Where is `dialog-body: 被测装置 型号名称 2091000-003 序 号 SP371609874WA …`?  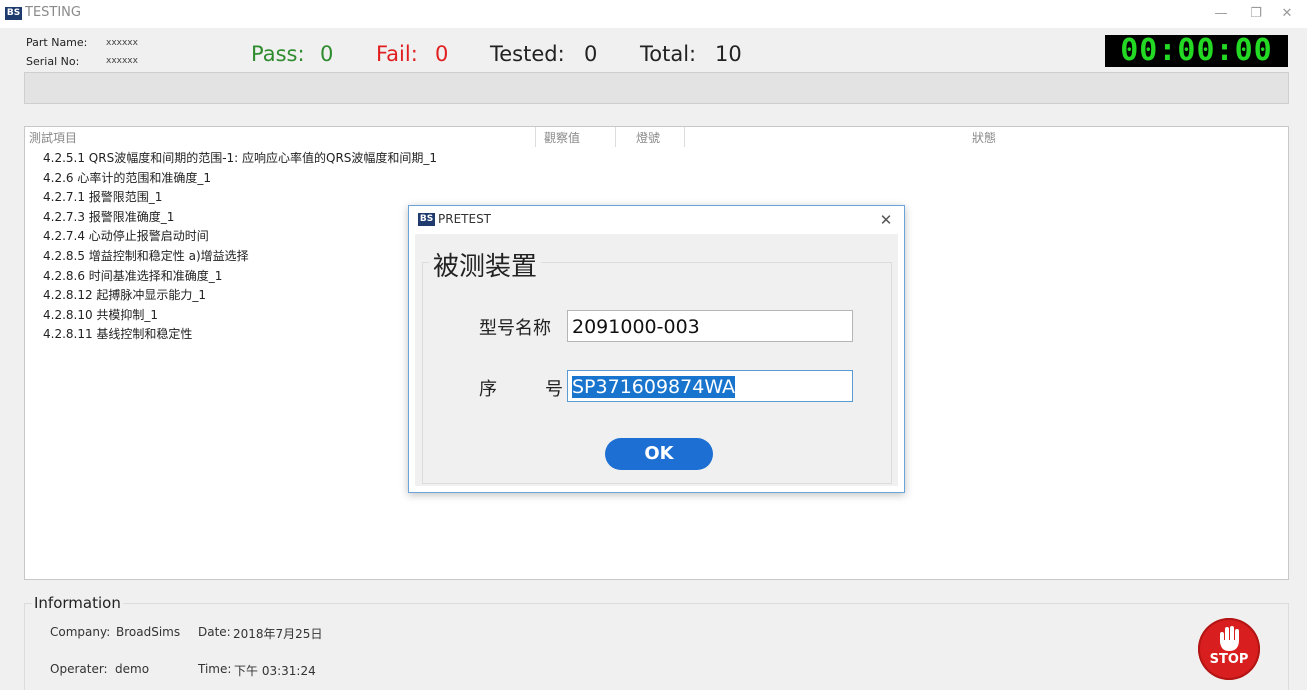
dialog-body: 被测装置 型号名称 2091000-003 序 号 SP371609874WA … is located at coordinates (656, 360).